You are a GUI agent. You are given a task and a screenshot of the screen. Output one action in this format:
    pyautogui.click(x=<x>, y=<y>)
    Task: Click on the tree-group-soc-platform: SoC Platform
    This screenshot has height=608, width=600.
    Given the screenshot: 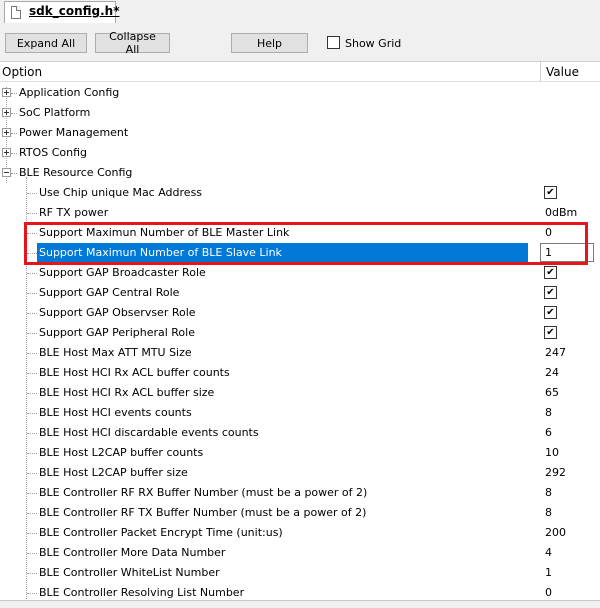 What is the action you would take?
    pyautogui.click(x=300, y=113)
    